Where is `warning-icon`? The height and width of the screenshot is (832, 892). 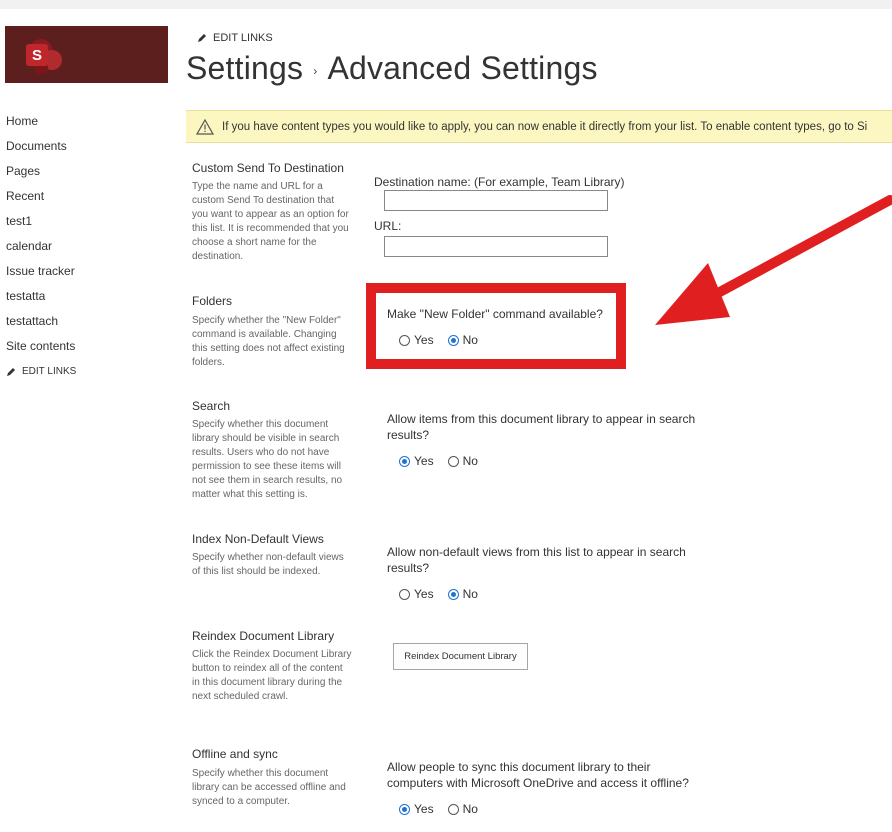
warning-icon is located at coordinates (205, 126).